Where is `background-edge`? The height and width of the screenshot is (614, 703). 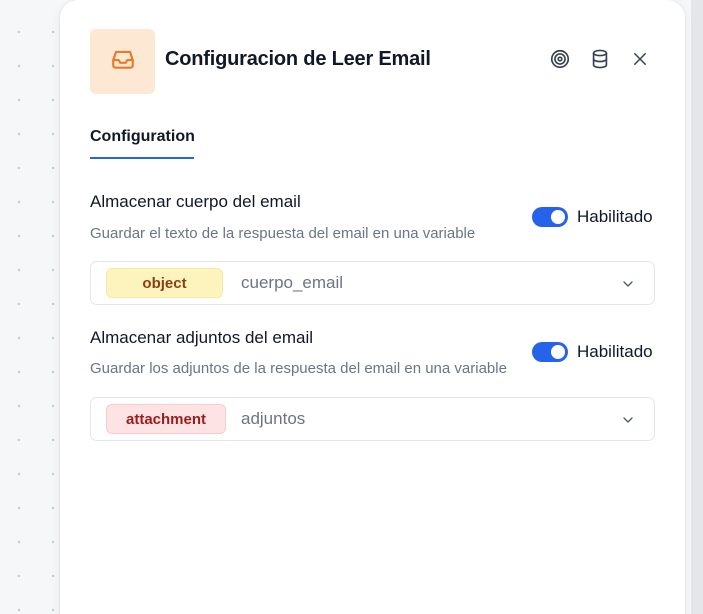 background-edge is located at coordinates (697, 307).